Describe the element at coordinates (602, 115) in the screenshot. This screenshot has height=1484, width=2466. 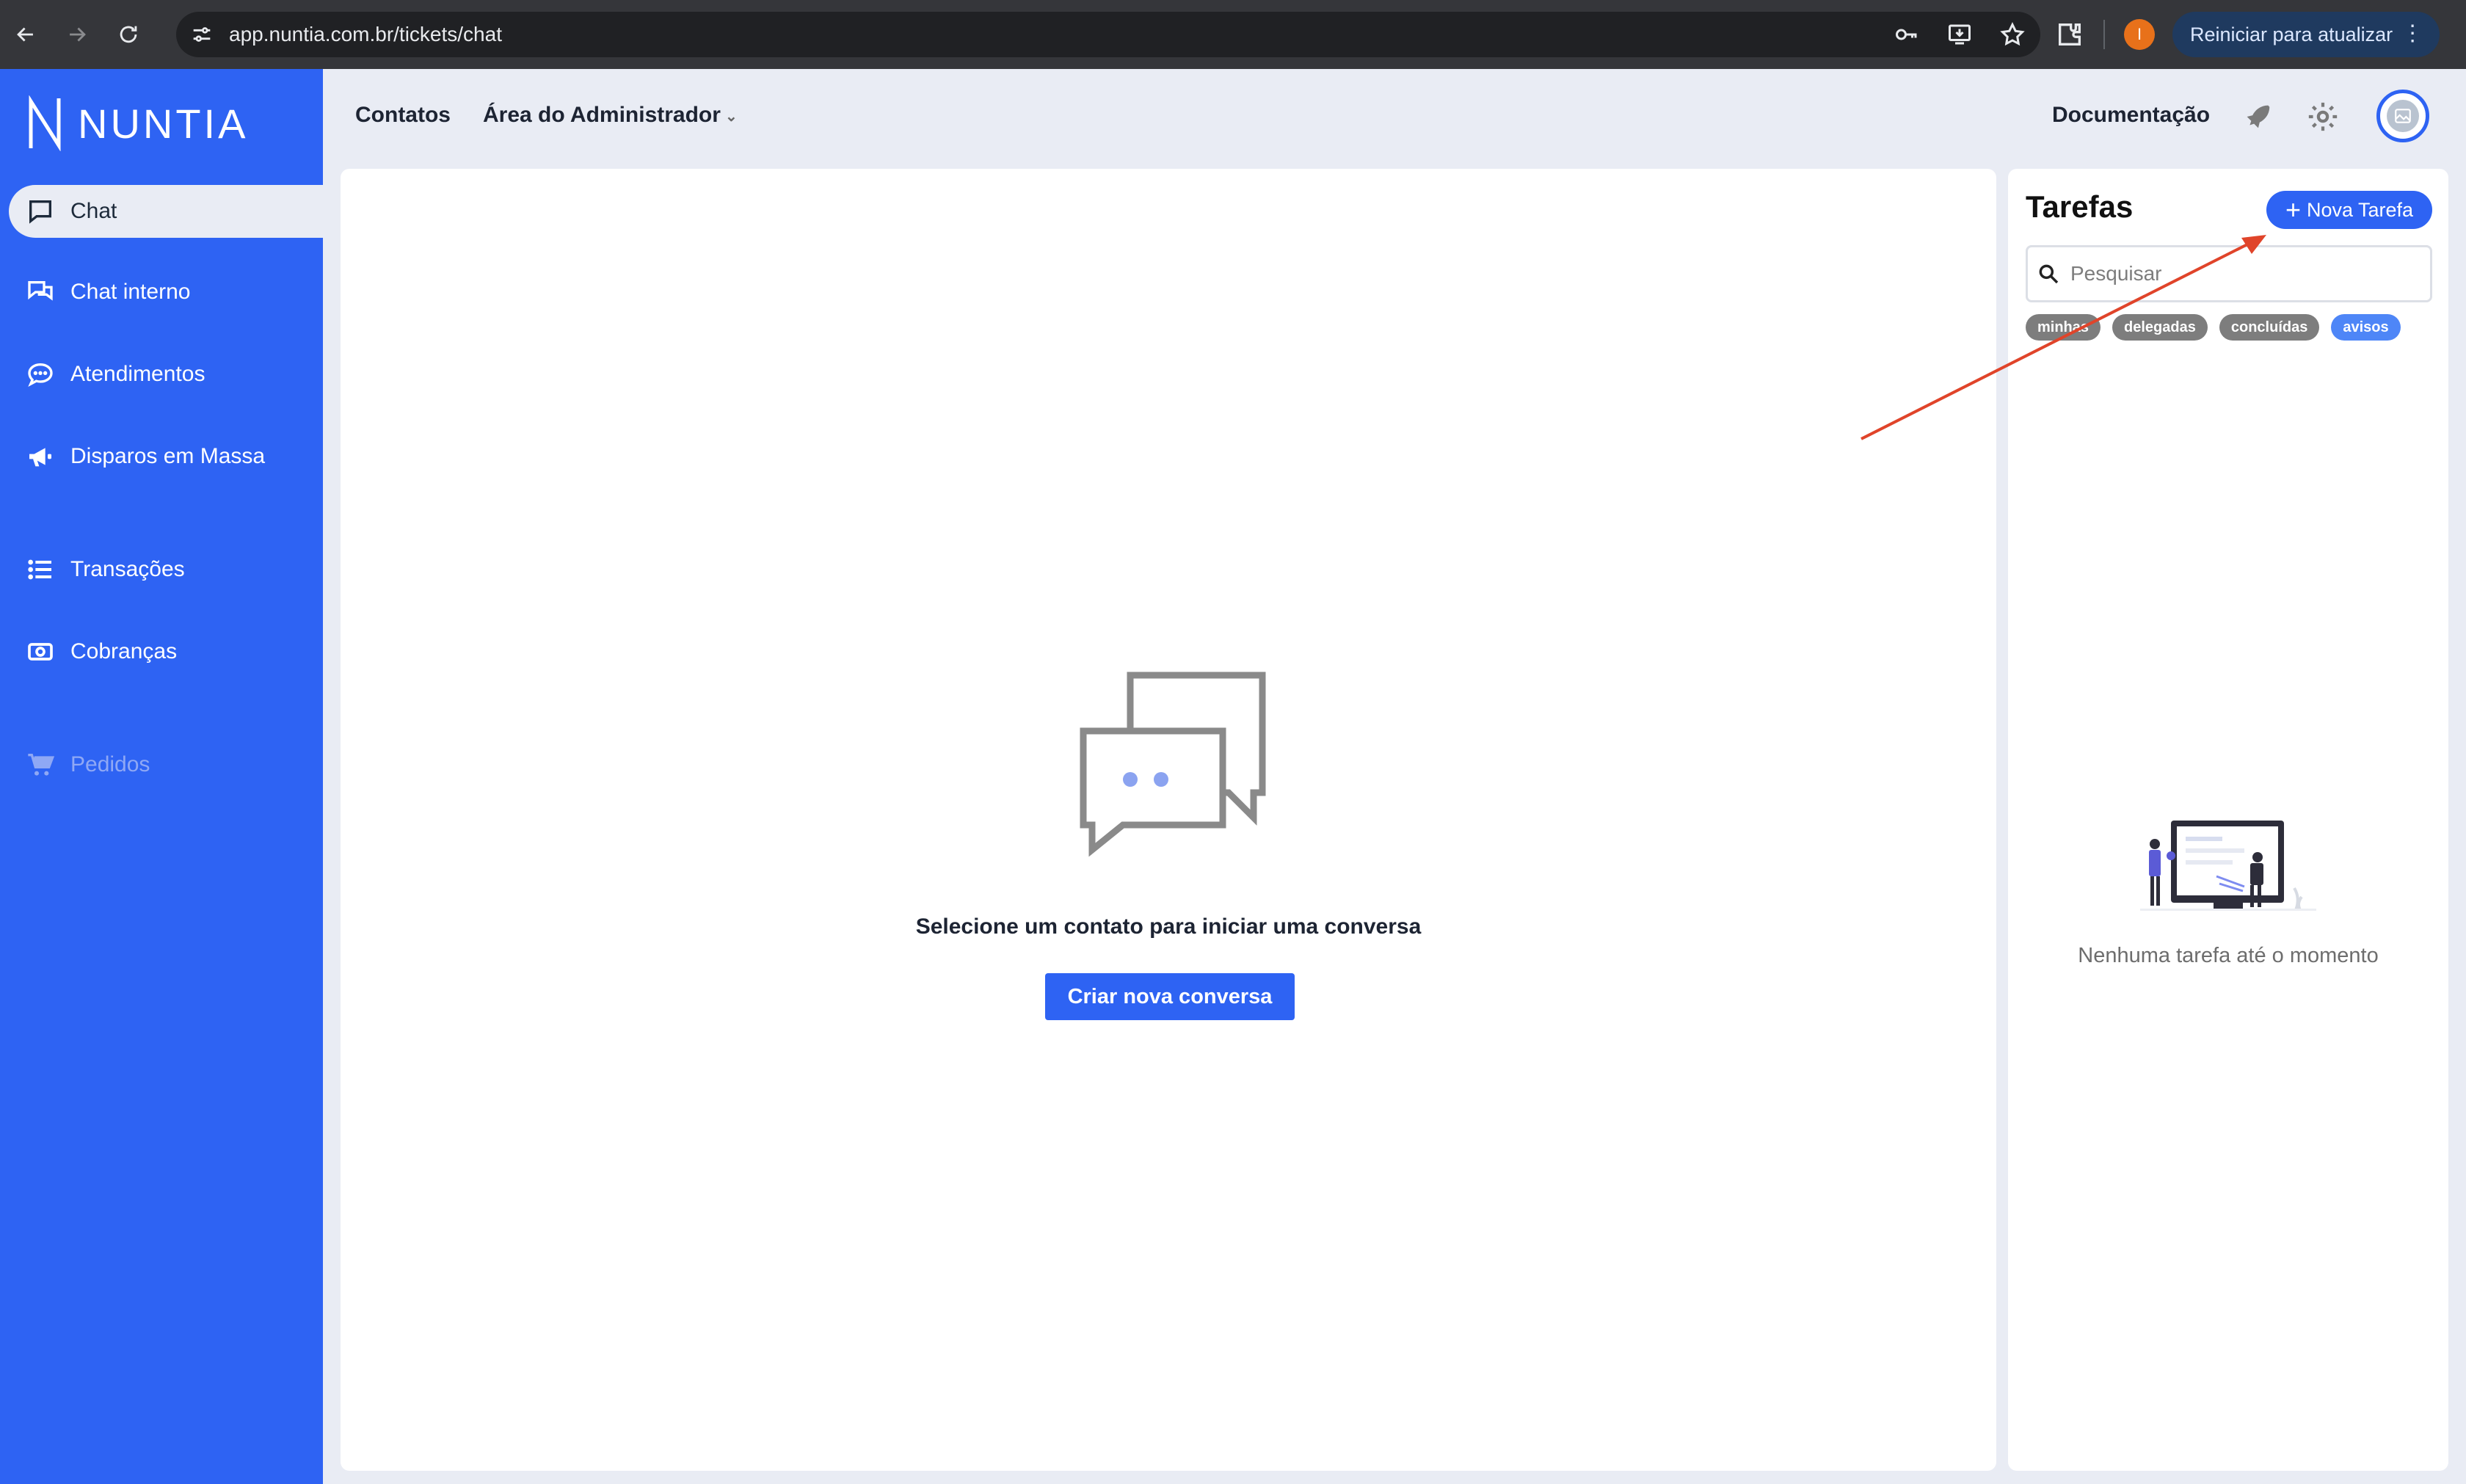
I see `nav-admin-label: Área do Administrador` at that location.